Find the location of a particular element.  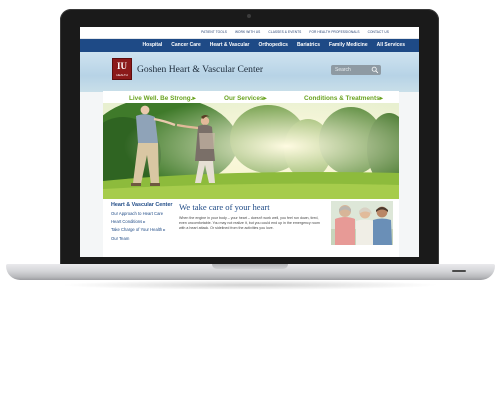

utility-link-work-with-us: WORK WITH US is located at coordinates (247, 32).